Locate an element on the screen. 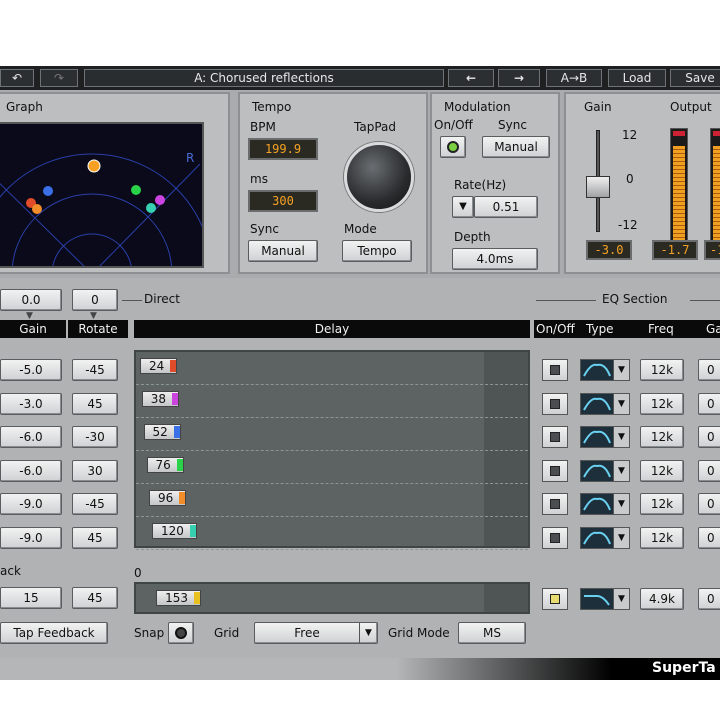 This screenshot has width=720, height=720. tap-delay-handle: 38 is located at coordinates (160, 399).